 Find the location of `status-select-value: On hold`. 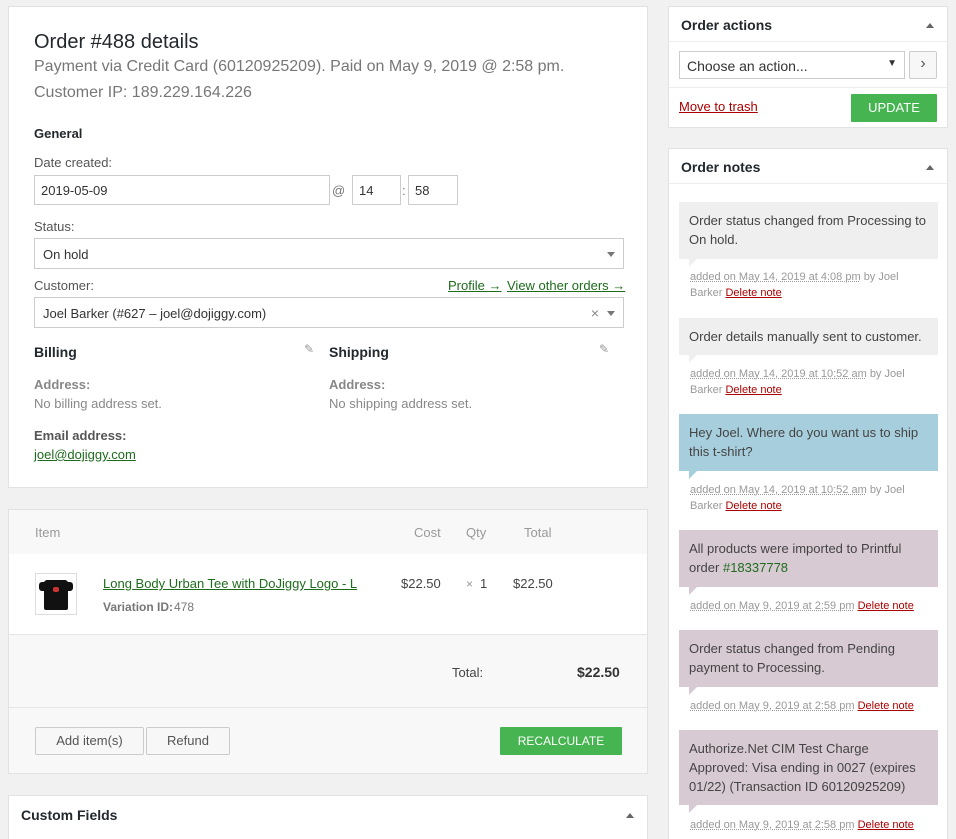

status-select-value: On hold is located at coordinates (66, 254).